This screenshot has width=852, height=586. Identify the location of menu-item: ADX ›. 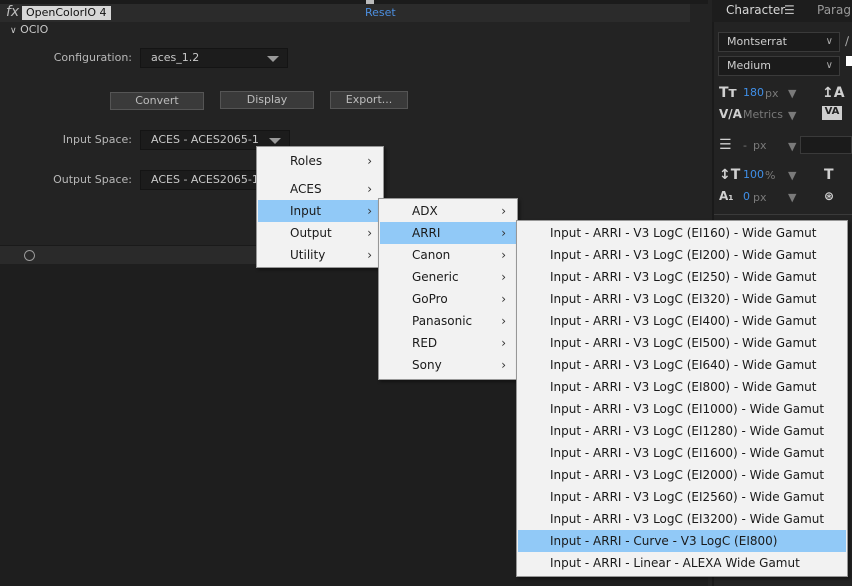
(448, 211).